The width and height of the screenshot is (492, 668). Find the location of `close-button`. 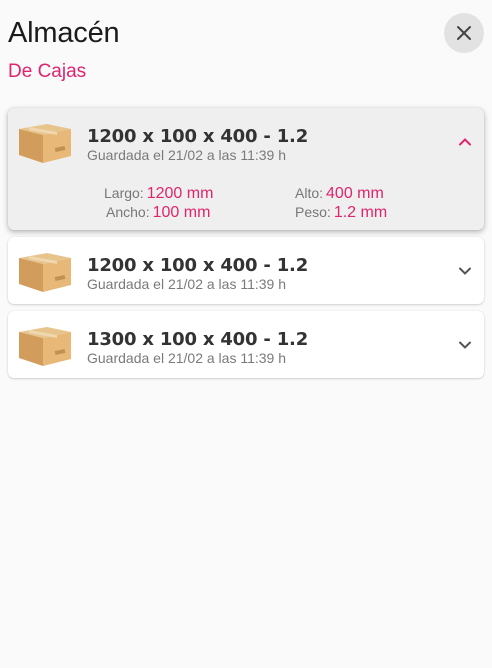

close-button is located at coordinates (464, 33).